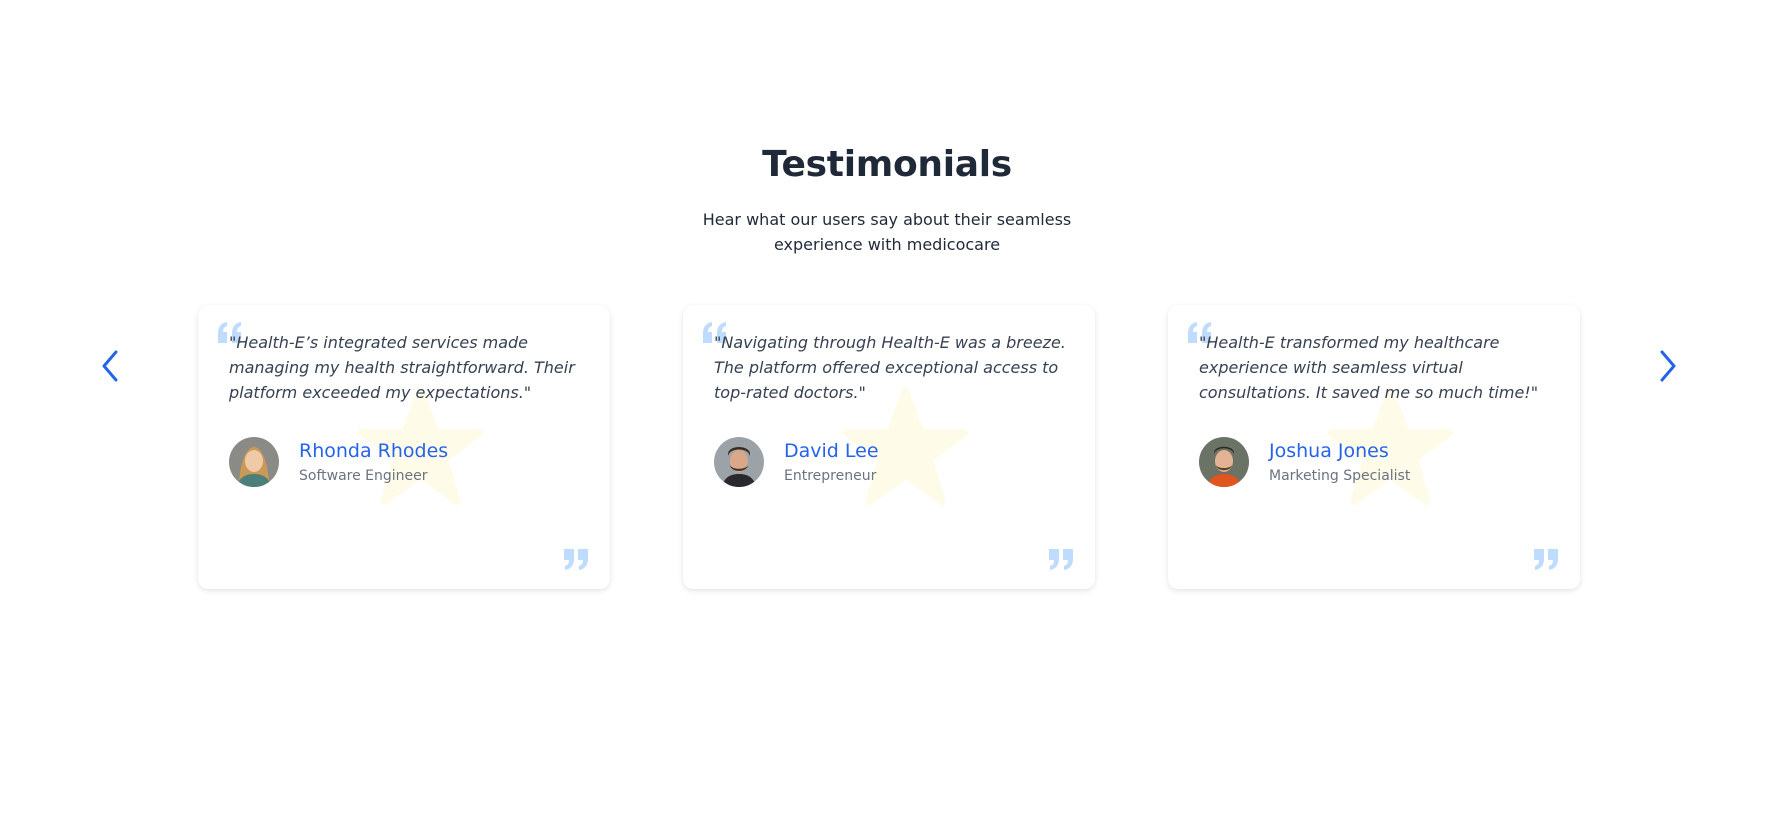 Image resolution: width=1774 pixels, height=819 pixels. What do you see at coordinates (831, 451) in the screenshot?
I see `author-name: David Lee` at bounding box center [831, 451].